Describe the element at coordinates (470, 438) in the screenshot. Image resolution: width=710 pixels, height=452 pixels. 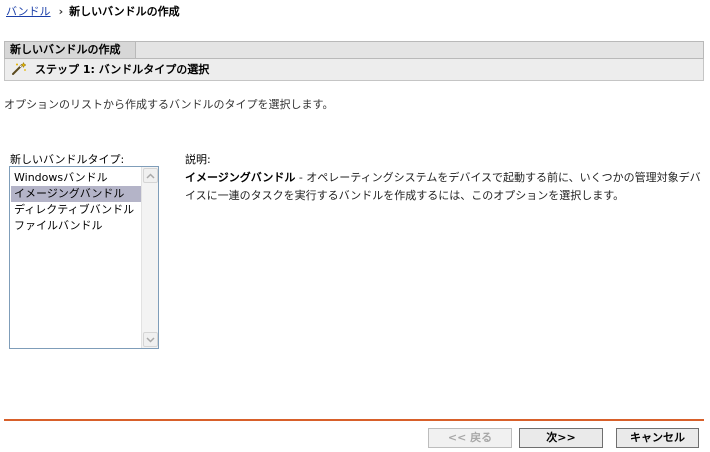
I see `back-button: << 戻る` at that location.